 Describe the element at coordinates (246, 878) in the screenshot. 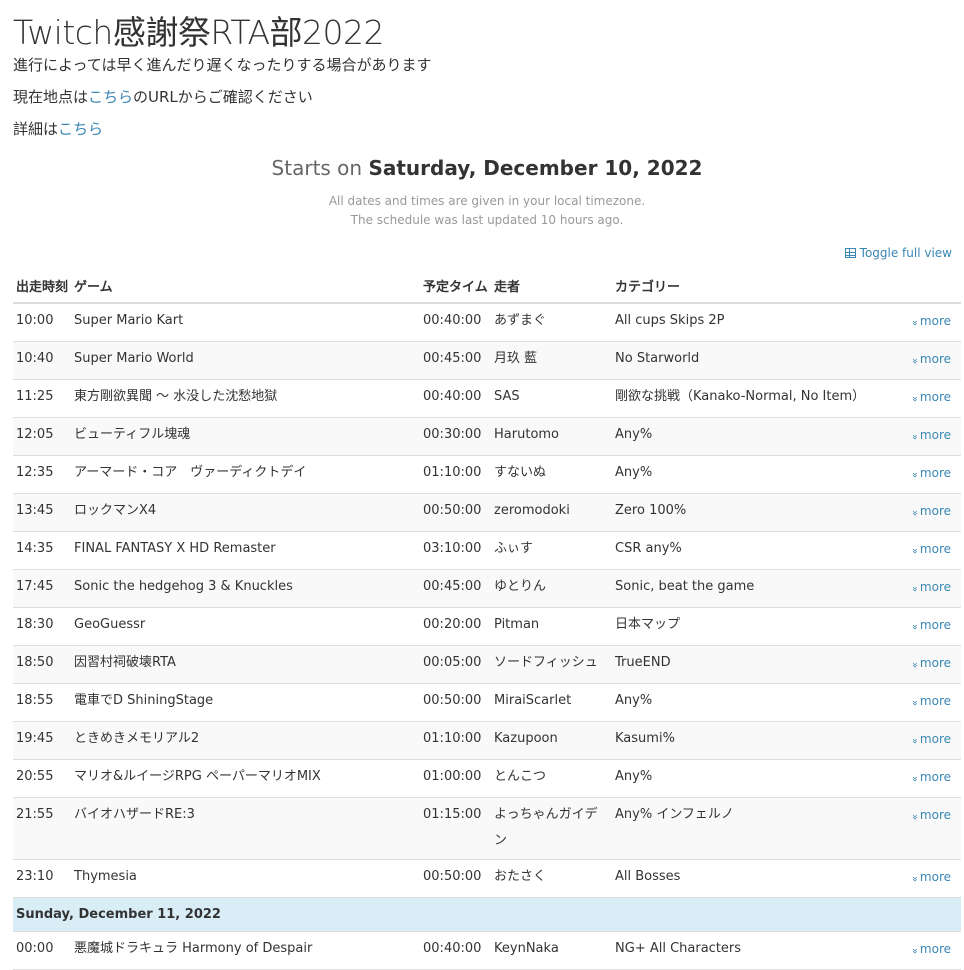

I see `cell-game: Thymesia` at that location.